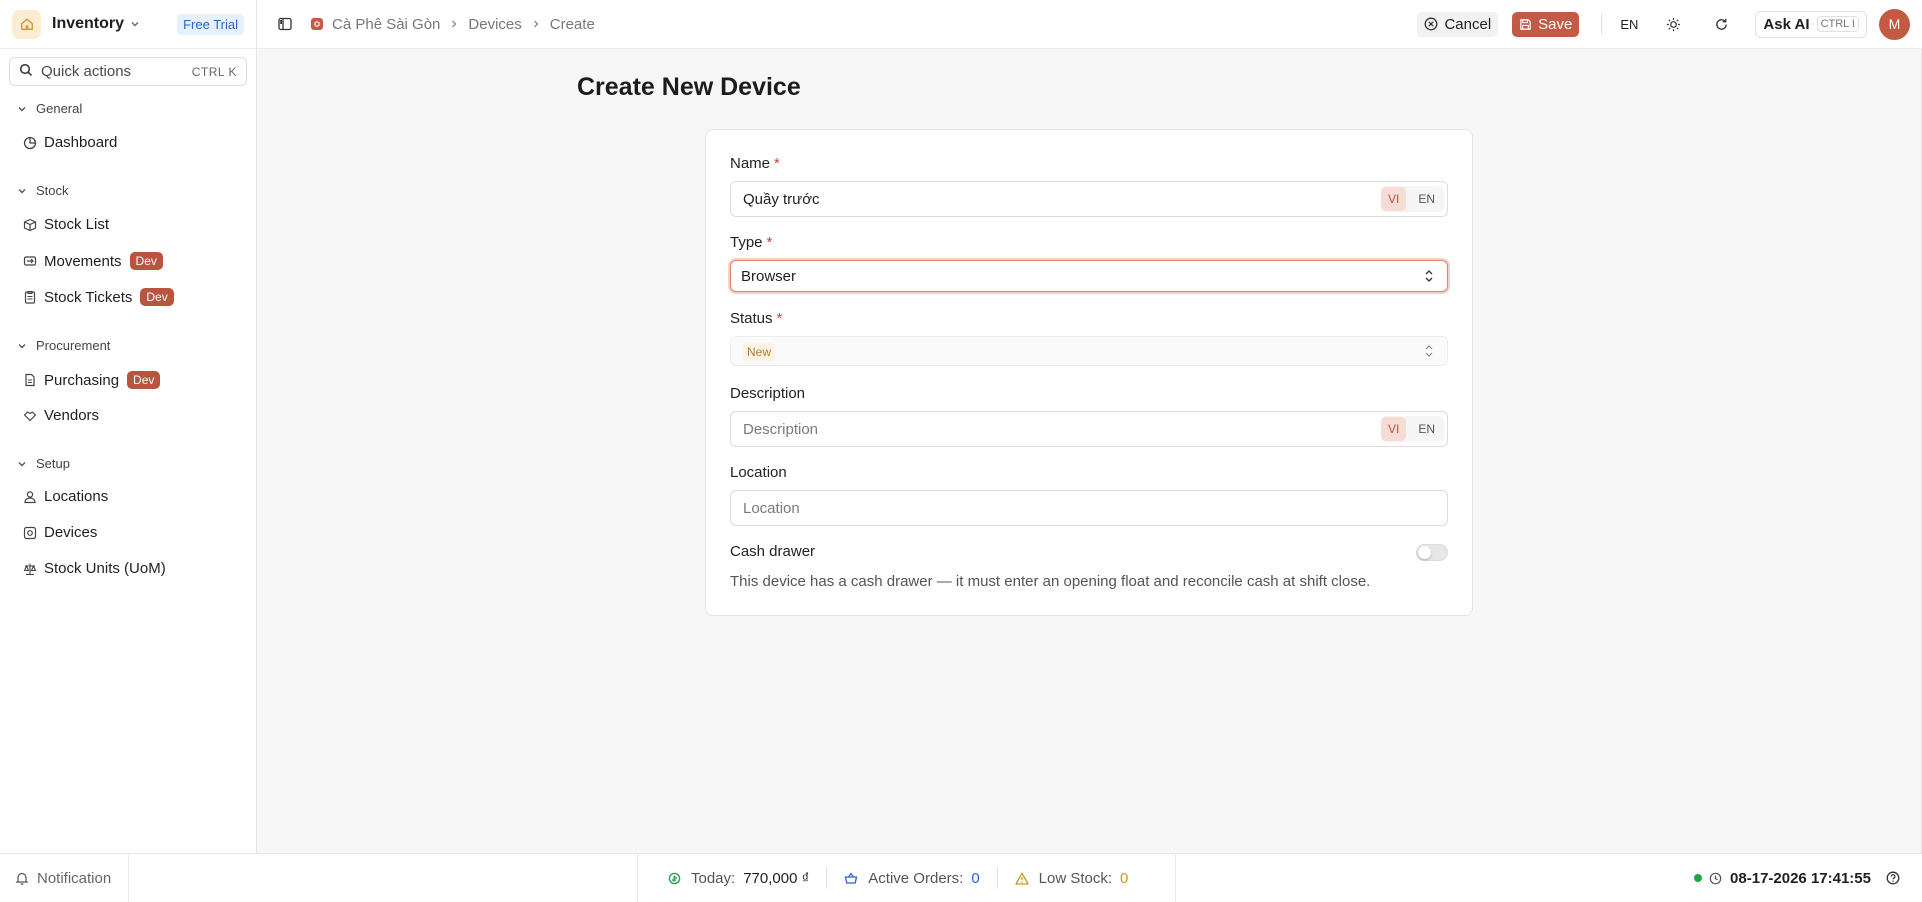 This screenshot has width=1922, height=902. Describe the element at coordinates (30, 261) in the screenshot. I see `movements-icon` at that location.